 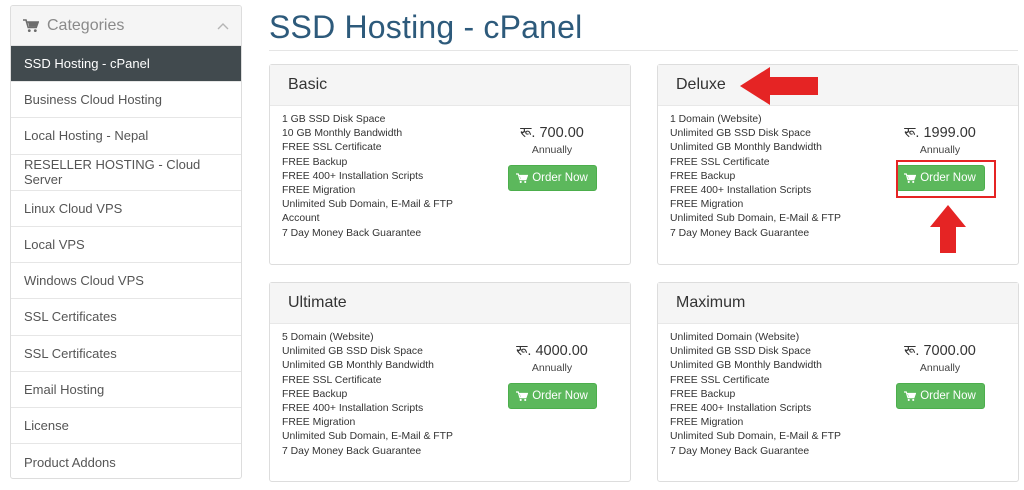 I want to click on sidebar-item-label: Local VPS, so click(x=54, y=245).